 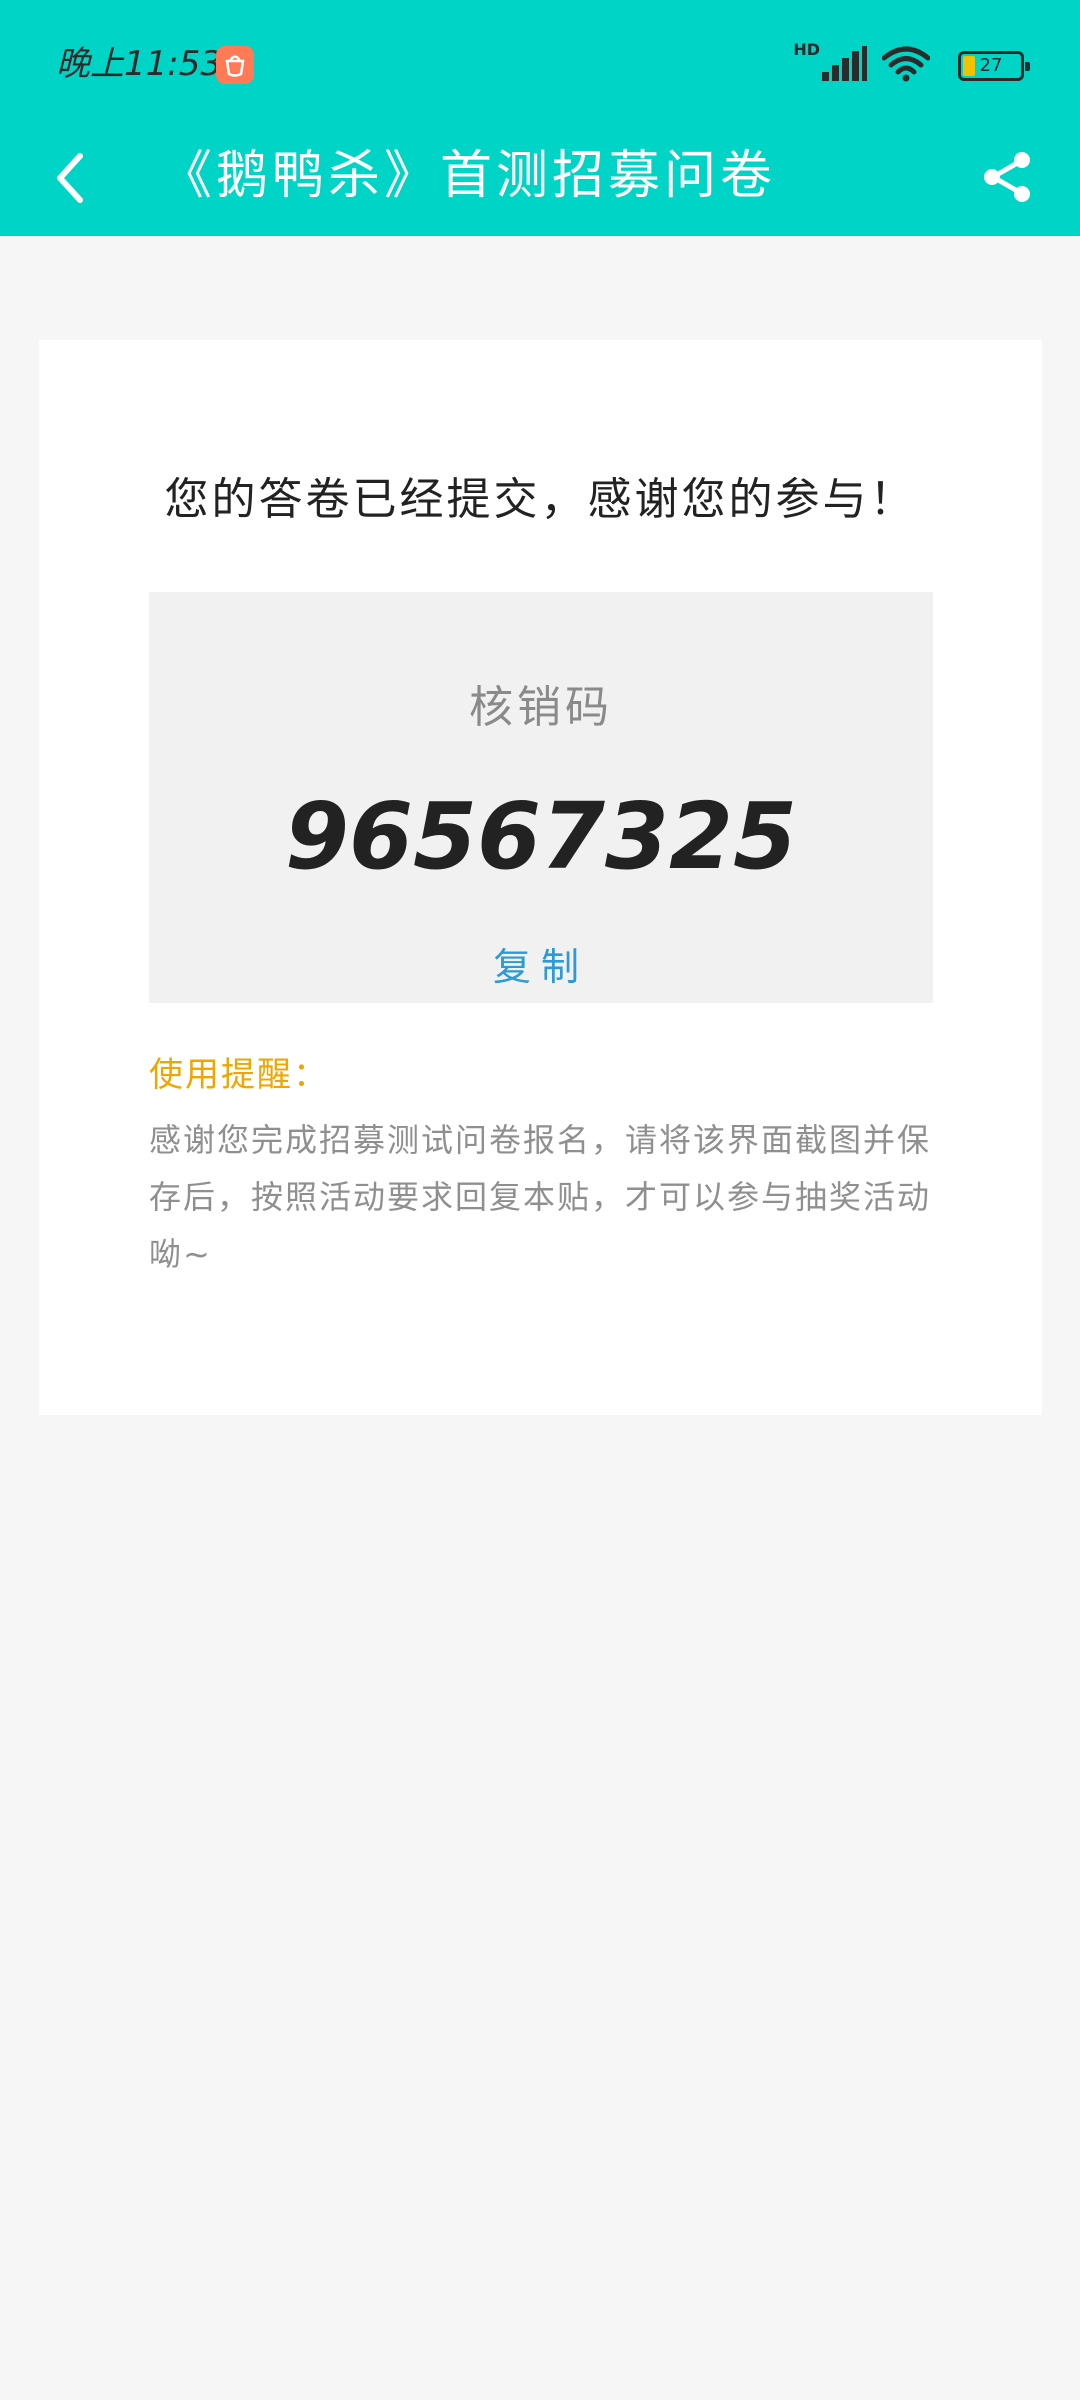 What do you see at coordinates (239, 1075) in the screenshot?
I see `tip-title: 使用提醒：` at bounding box center [239, 1075].